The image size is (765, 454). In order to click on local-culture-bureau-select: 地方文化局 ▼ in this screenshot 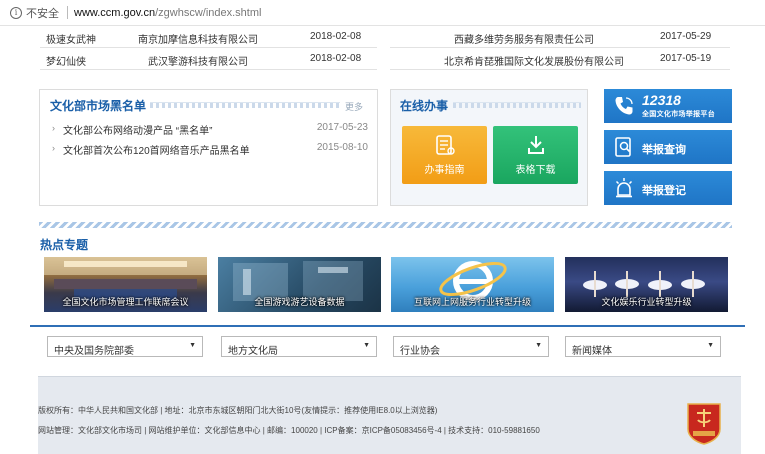, I will do `click(299, 346)`.